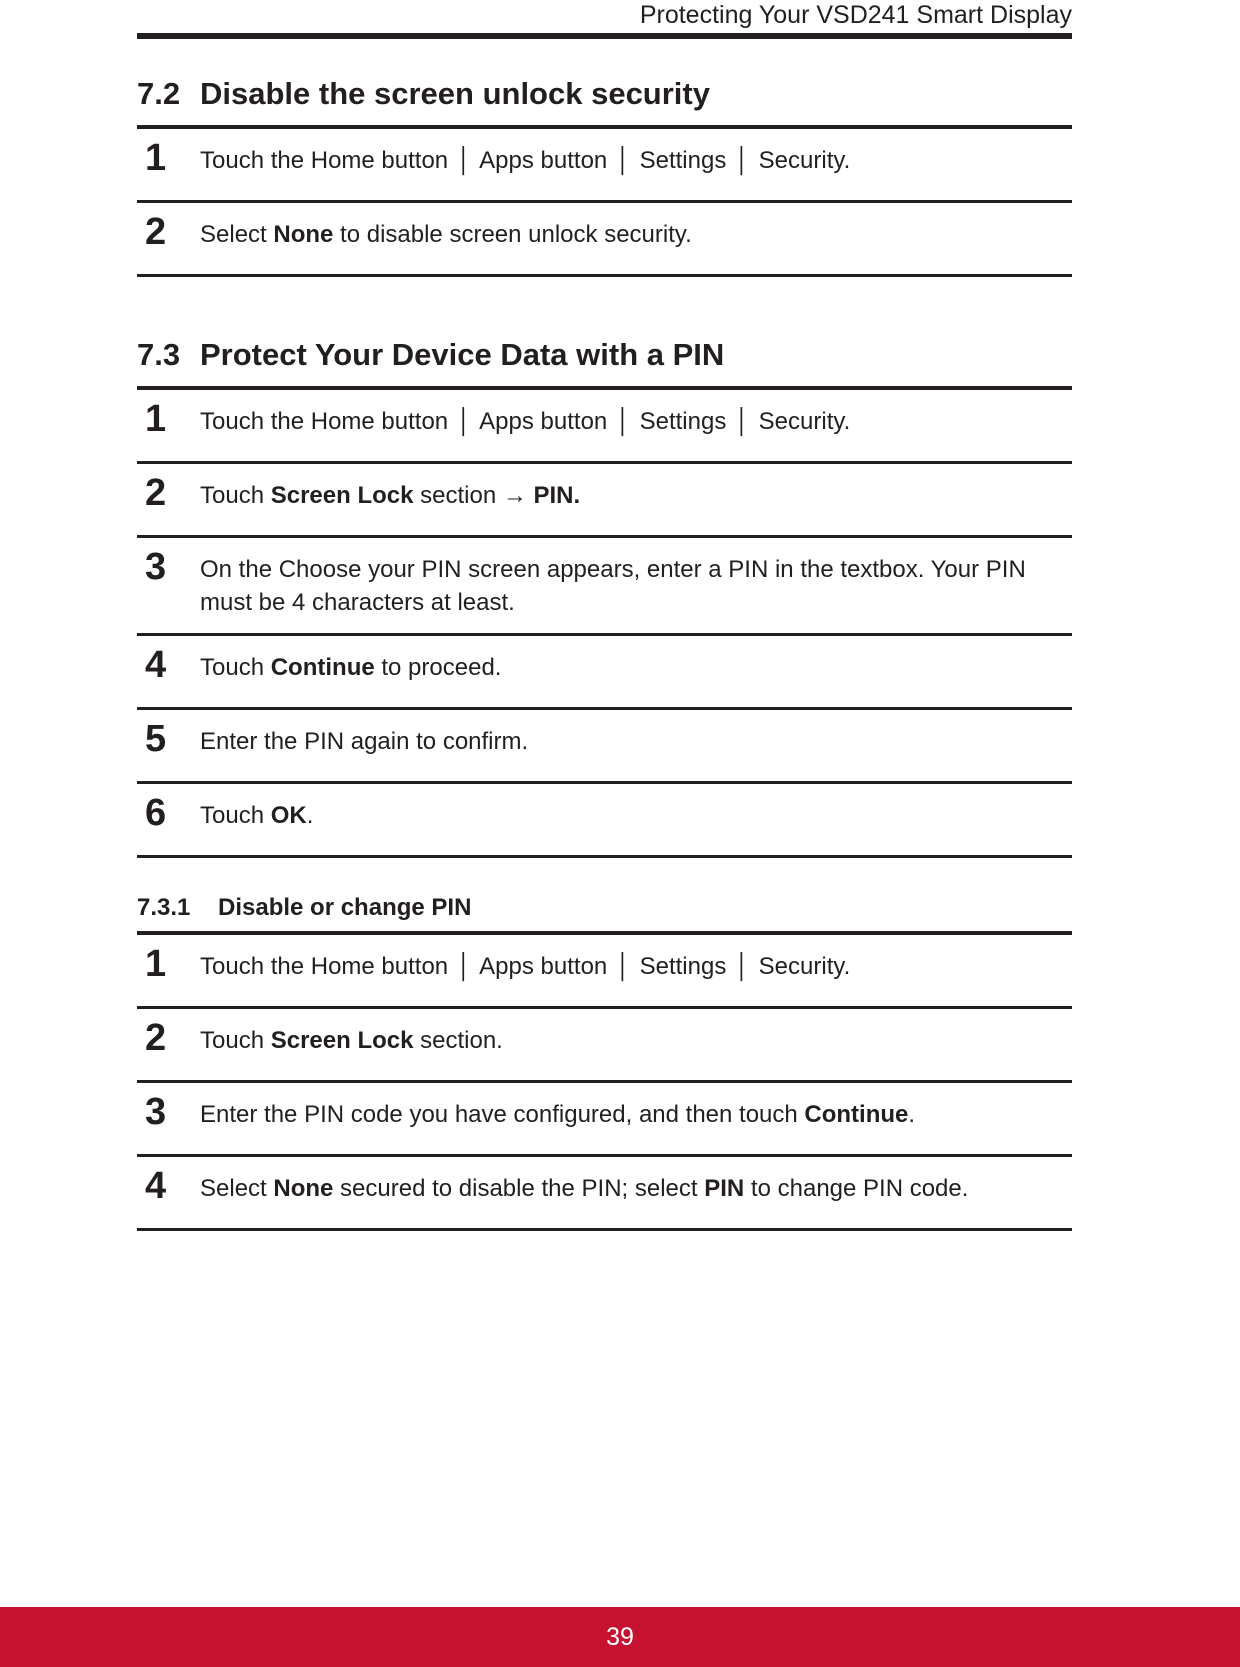  I want to click on section-heading-7-3: 7.3 Protect Your Device Data with a PIN, so click(604, 331).